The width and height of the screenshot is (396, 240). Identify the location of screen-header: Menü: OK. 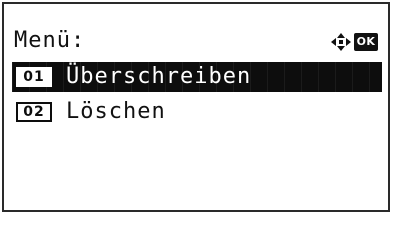
(197, 41).